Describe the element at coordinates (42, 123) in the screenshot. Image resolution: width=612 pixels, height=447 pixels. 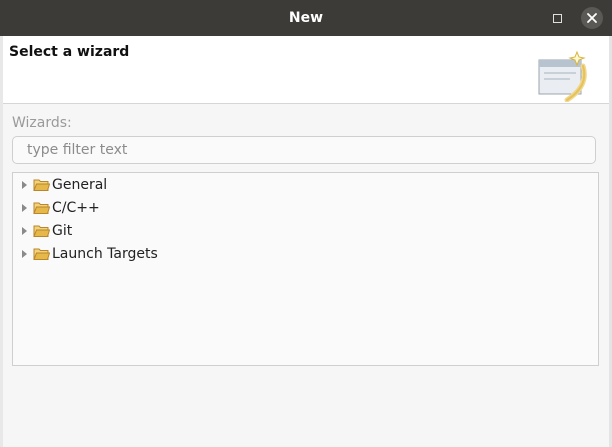
I see `wizards-label: Wizards:` at that location.